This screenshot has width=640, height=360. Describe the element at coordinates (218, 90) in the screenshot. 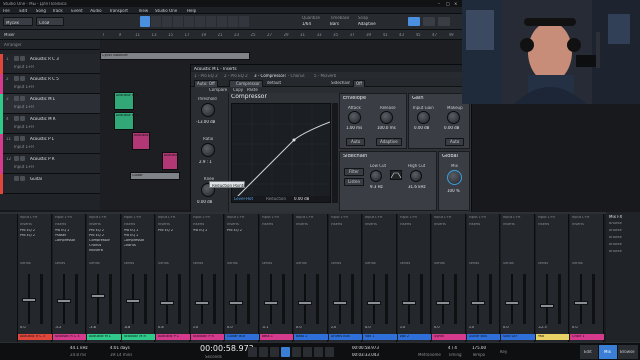

I see `compare-button: Compare` at that location.